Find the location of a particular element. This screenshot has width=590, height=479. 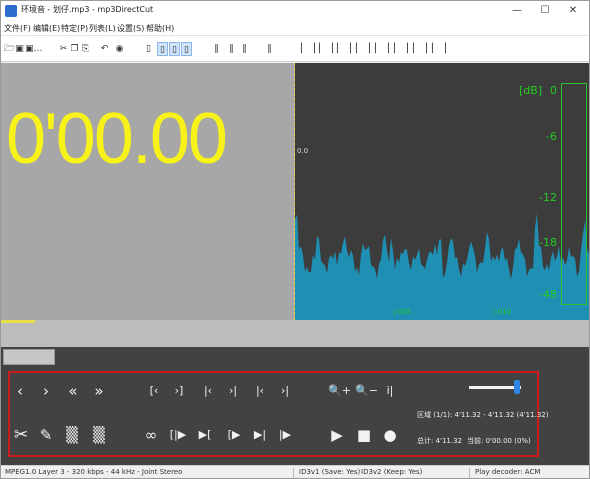

scissors-icon: ✂ is located at coordinates (21, 435).